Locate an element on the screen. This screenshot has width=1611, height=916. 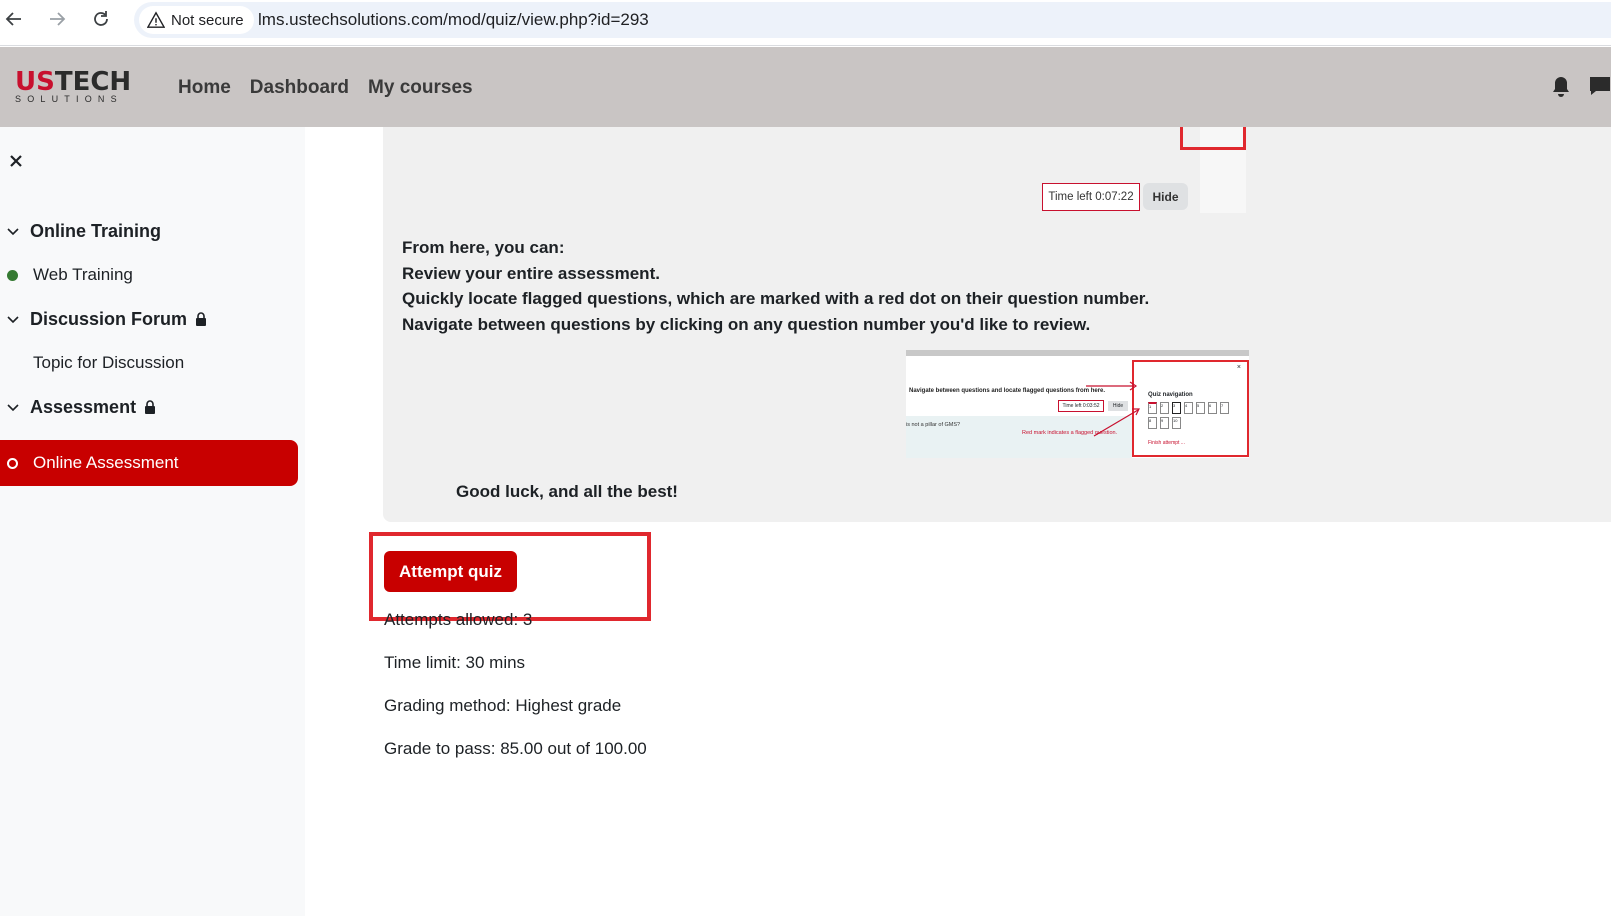
arrow-right-icon is located at coordinates (58, 19).